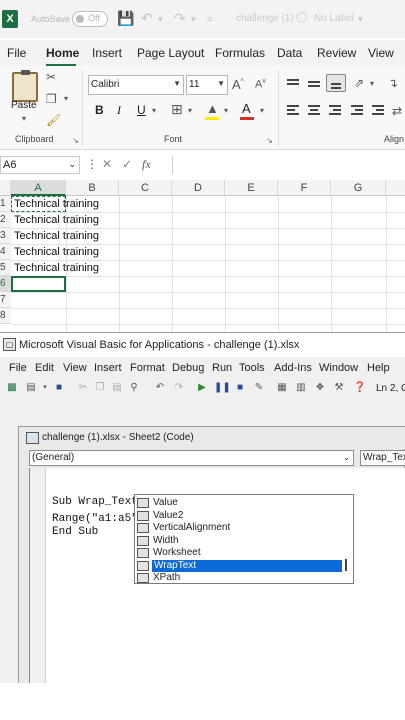 This screenshot has height=720, width=405. What do you see at coordinates (381, 53) in the screenshot?
I see `tab-view: View` at bounding box center [381, 53].